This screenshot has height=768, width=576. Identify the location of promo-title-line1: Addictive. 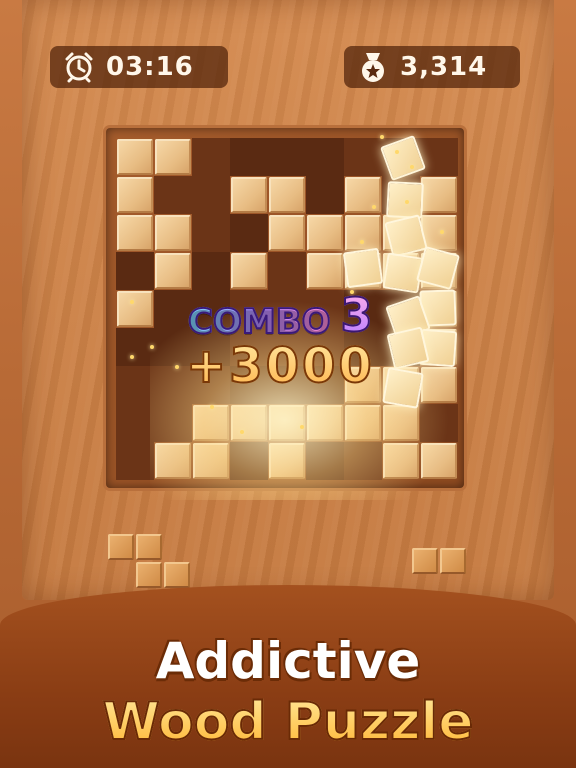
(288, 661).